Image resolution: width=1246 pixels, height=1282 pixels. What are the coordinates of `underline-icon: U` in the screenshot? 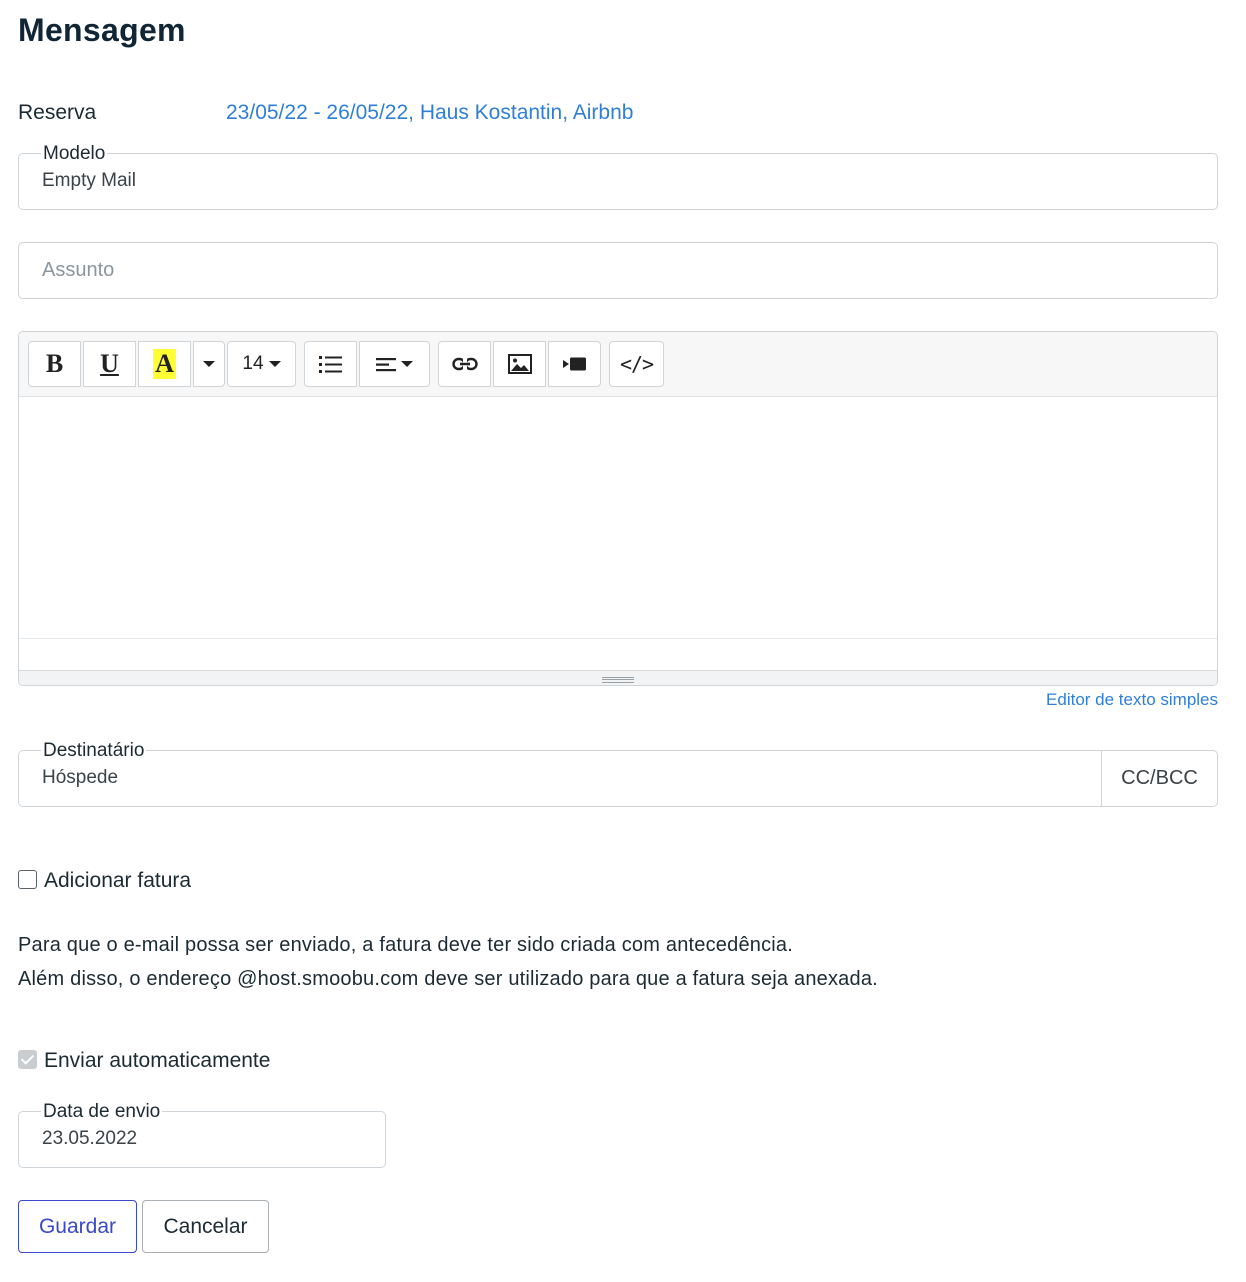 It's located at (109, 363).